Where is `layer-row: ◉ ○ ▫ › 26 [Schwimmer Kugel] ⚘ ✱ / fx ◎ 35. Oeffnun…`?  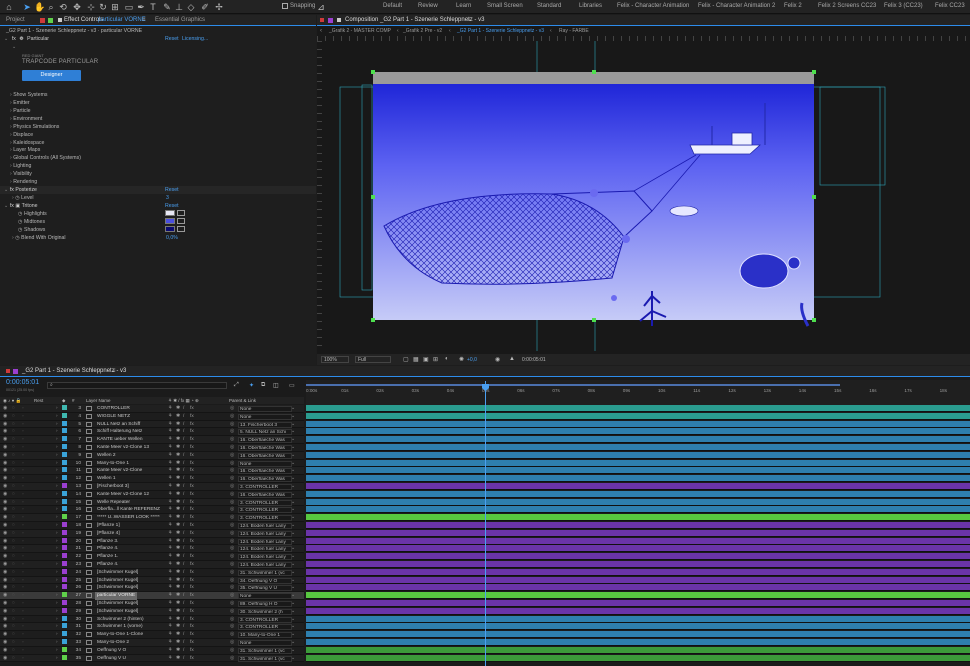
layer-row: ◉ ○ ▫ › 26 [Schwimmer Kugel] ⚘ ✱ / fx ◎ 35. Oeffnun… is located at coordinates (152, 588).